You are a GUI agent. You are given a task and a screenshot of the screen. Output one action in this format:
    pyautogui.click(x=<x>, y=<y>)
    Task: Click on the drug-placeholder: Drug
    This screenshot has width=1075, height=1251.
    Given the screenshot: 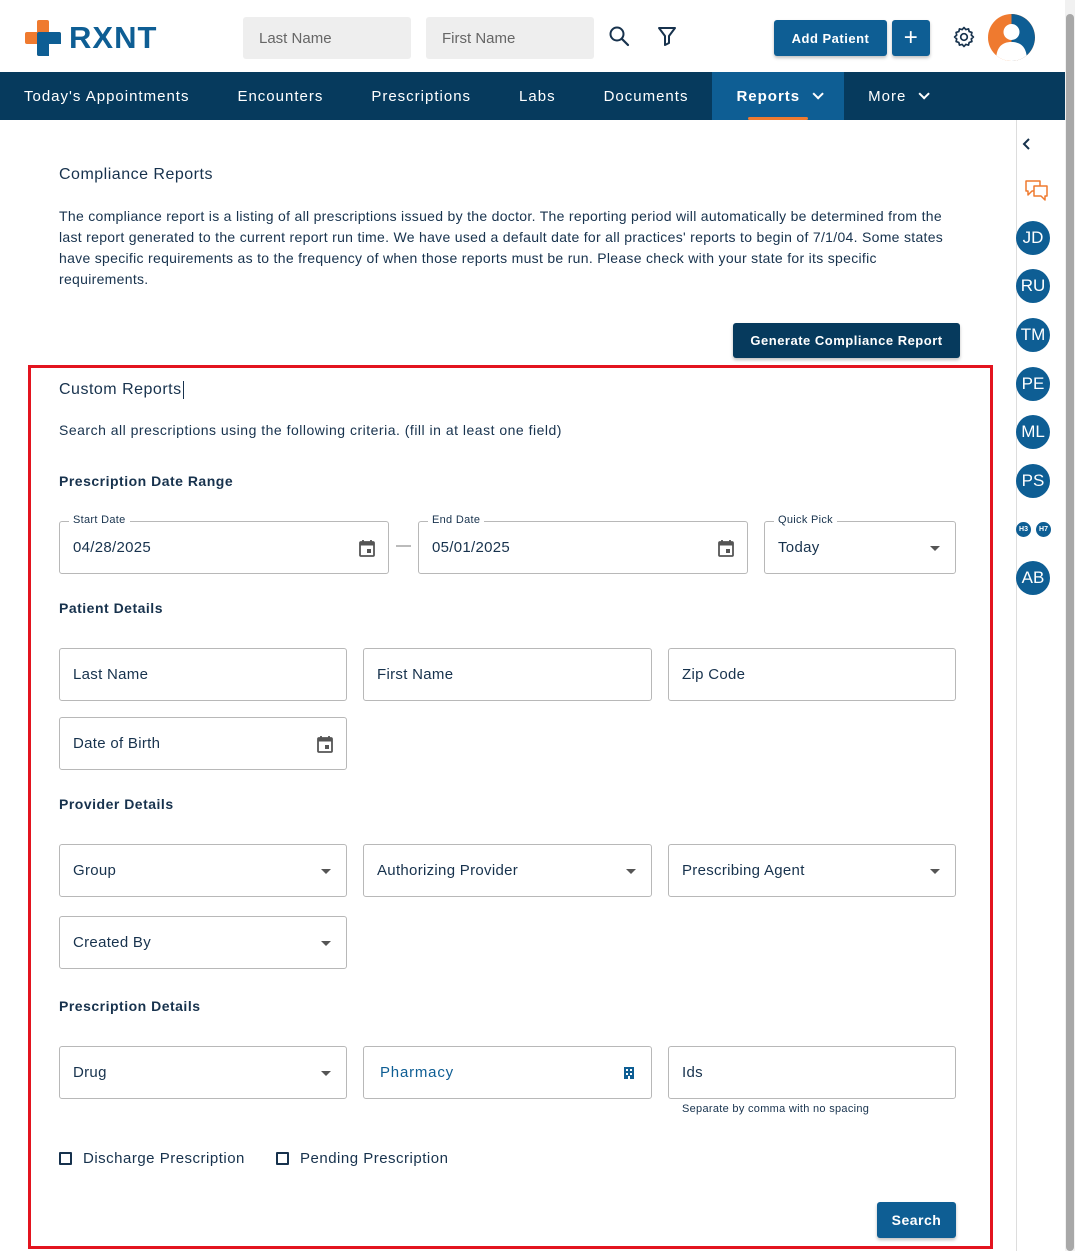 What is the action you would take?
    pyautogui.click(x=90, y=1072)
    